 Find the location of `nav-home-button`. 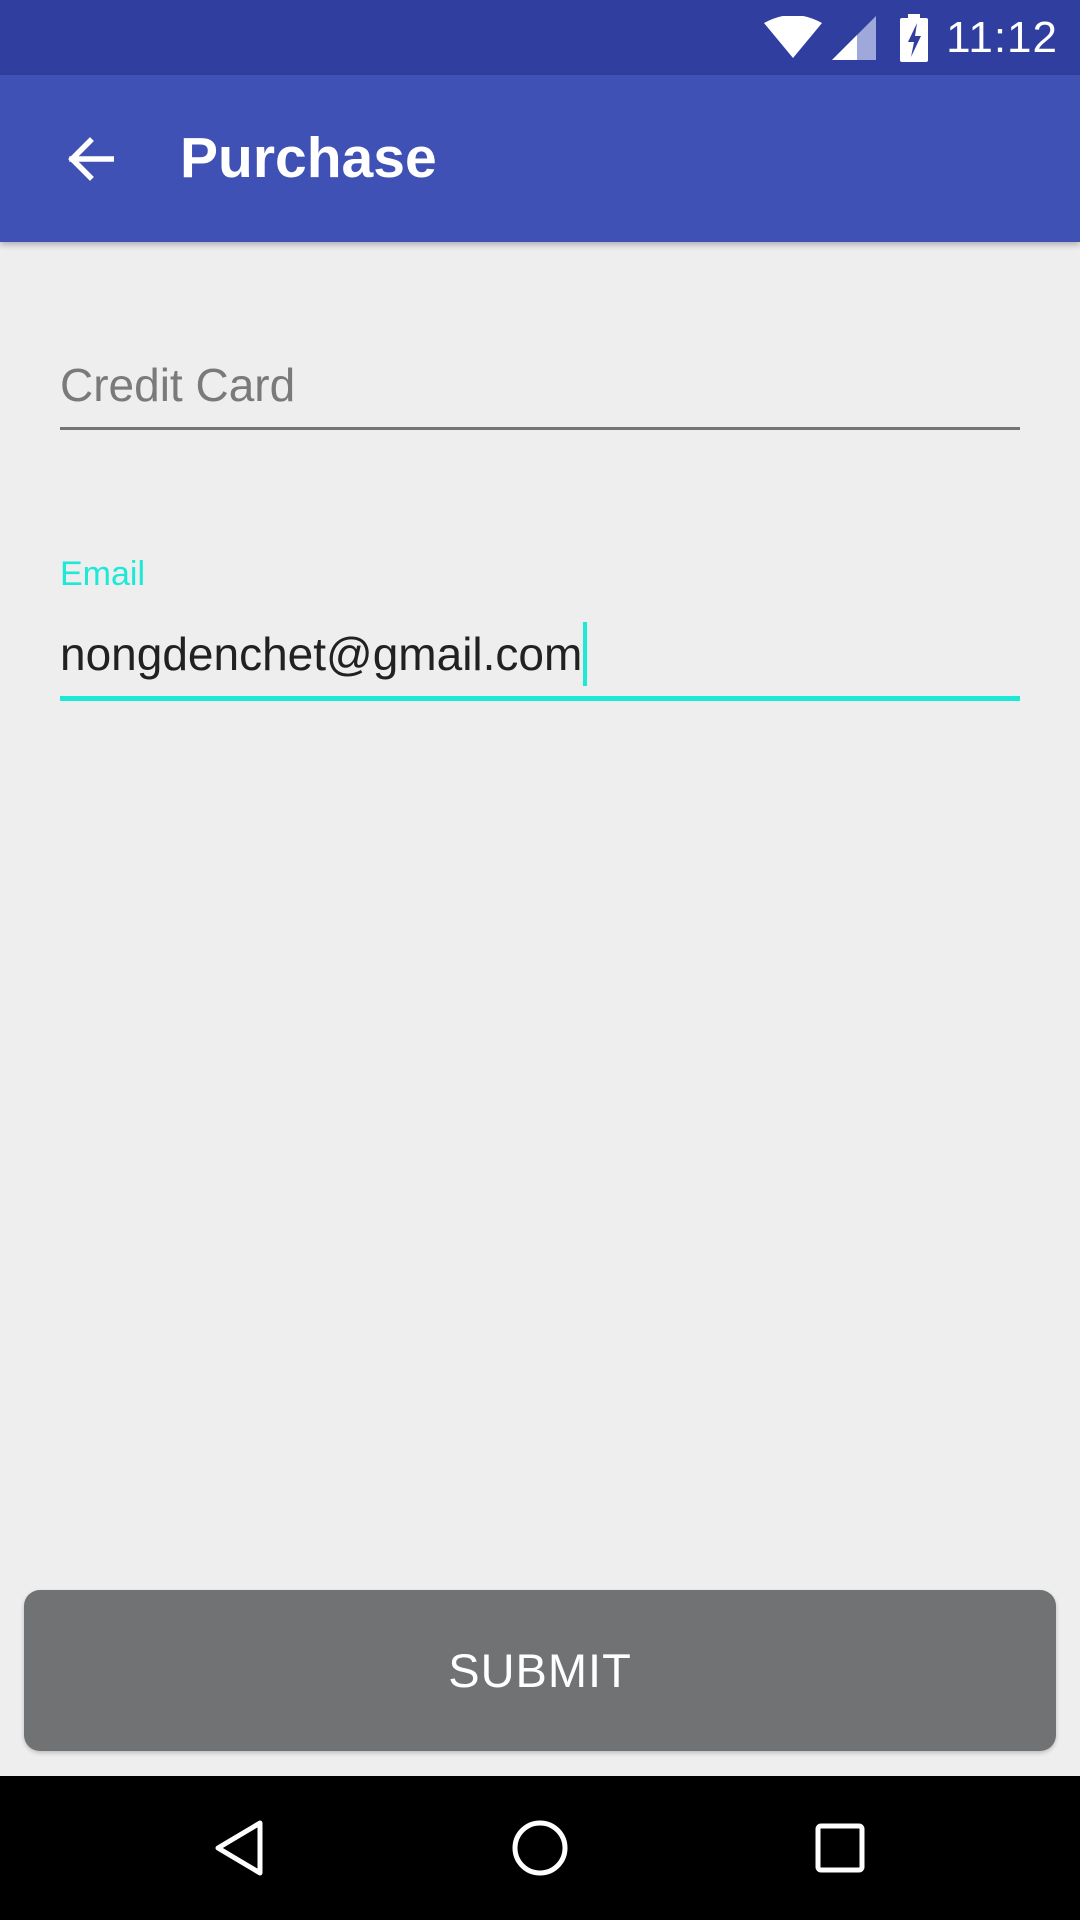

nav-home-button is located at coordinates (540, 1848).